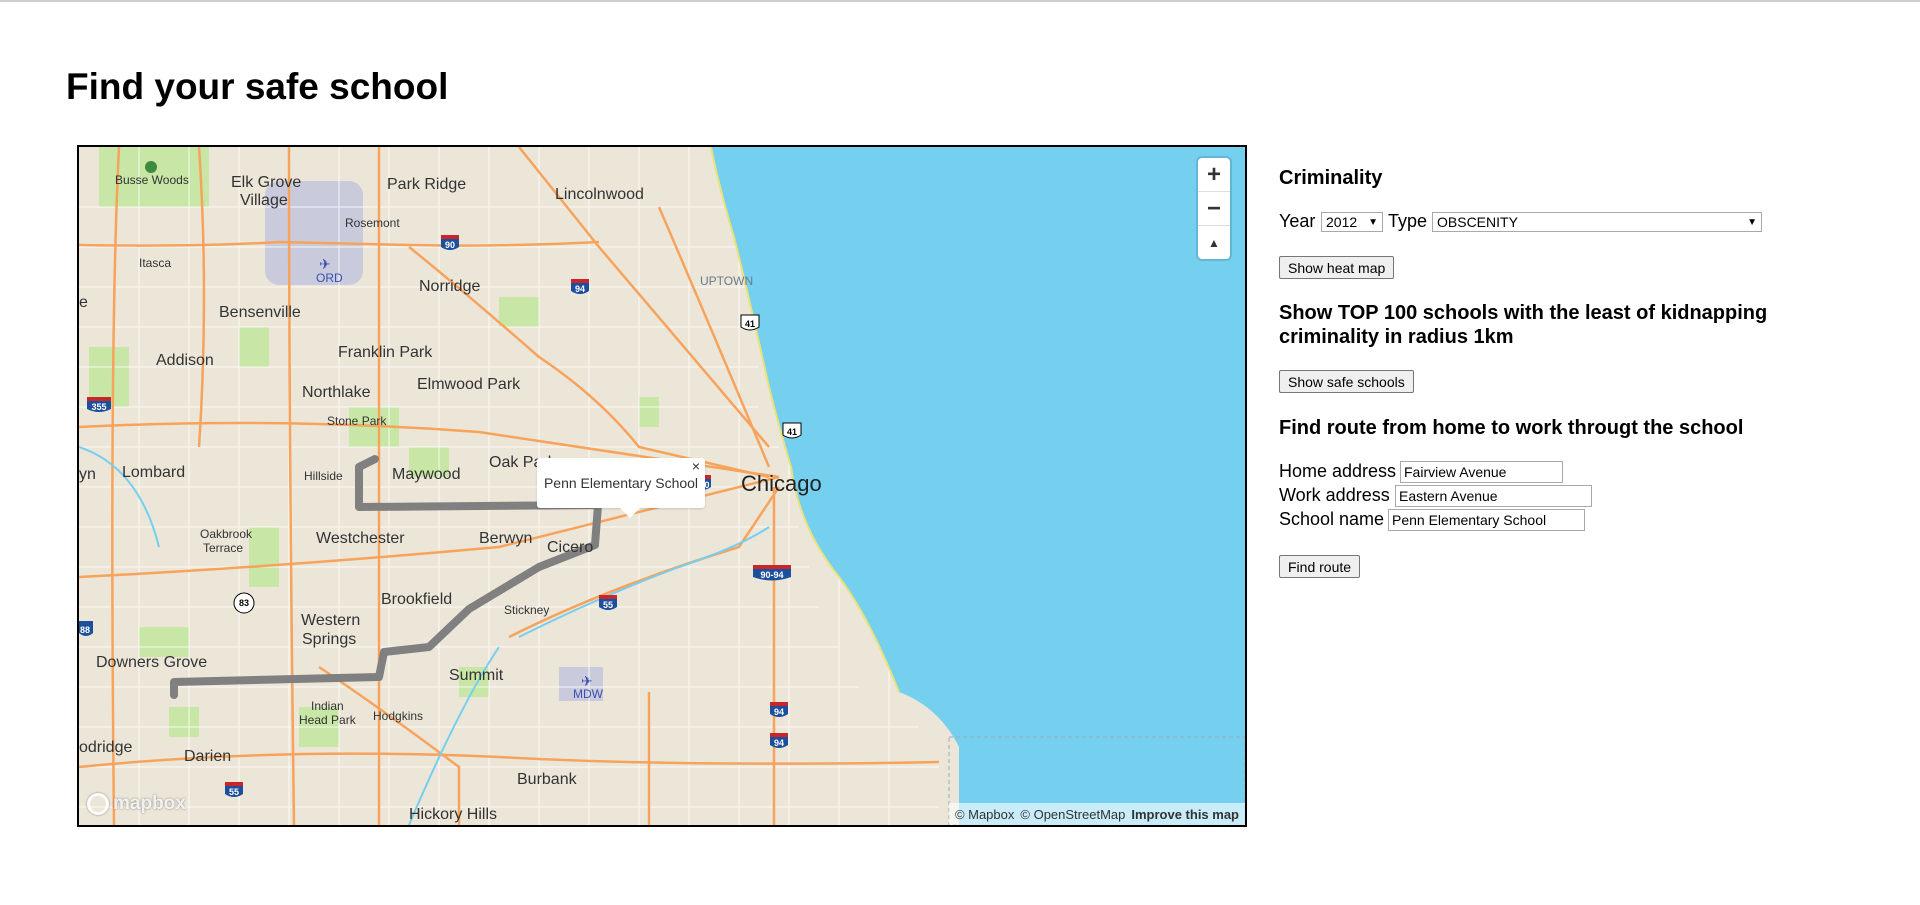  I want to click on il83-shield: 83, so click(244, 603).